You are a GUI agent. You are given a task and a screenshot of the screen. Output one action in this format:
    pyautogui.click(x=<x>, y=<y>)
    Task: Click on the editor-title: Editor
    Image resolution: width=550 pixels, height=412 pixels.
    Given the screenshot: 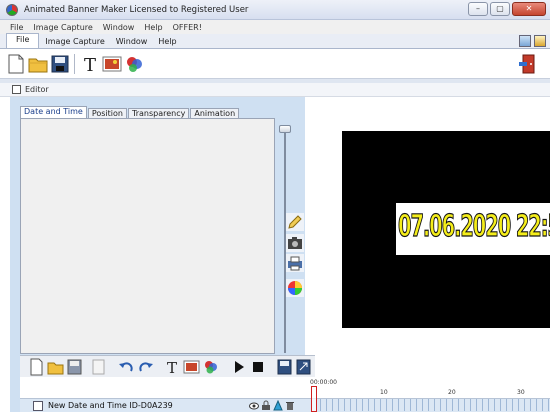 What is the action you would take?
    pyautogui.click(x=37, y=89)
    